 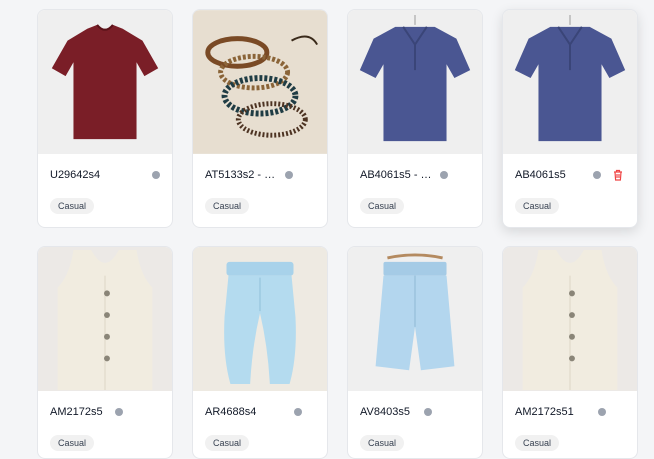 I want to click on product-image-maroon-tshirt, so click(x=105, y=82).